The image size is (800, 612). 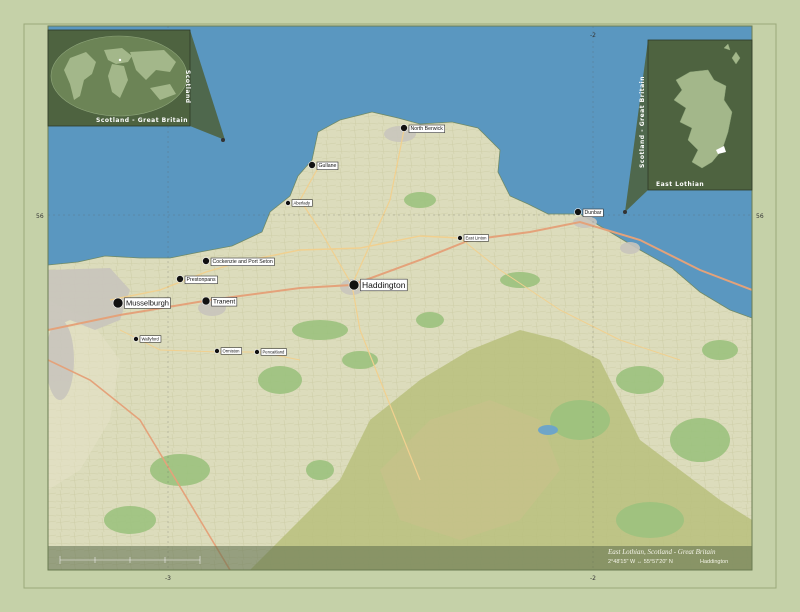 What do you see at coordinates (223, 140) in the screenshot?
I see `world-inset-connector-dot` at bounding box center [223, 140].